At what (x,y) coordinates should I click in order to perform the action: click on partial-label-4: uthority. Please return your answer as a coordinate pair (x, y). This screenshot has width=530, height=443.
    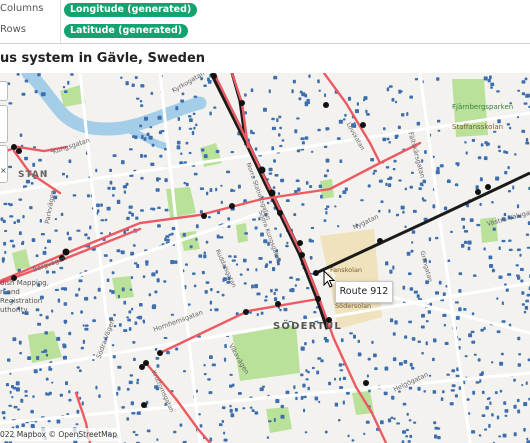
    Looking at the image, I should click on (14, 310).